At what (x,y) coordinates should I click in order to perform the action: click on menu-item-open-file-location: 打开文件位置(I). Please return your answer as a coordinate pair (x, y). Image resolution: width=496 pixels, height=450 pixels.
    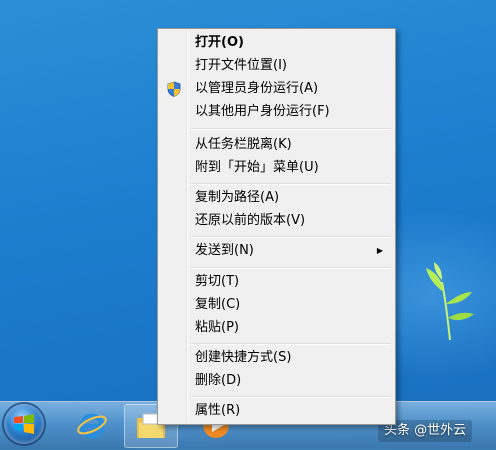
    Looking at the image, I should click on (276, 66).